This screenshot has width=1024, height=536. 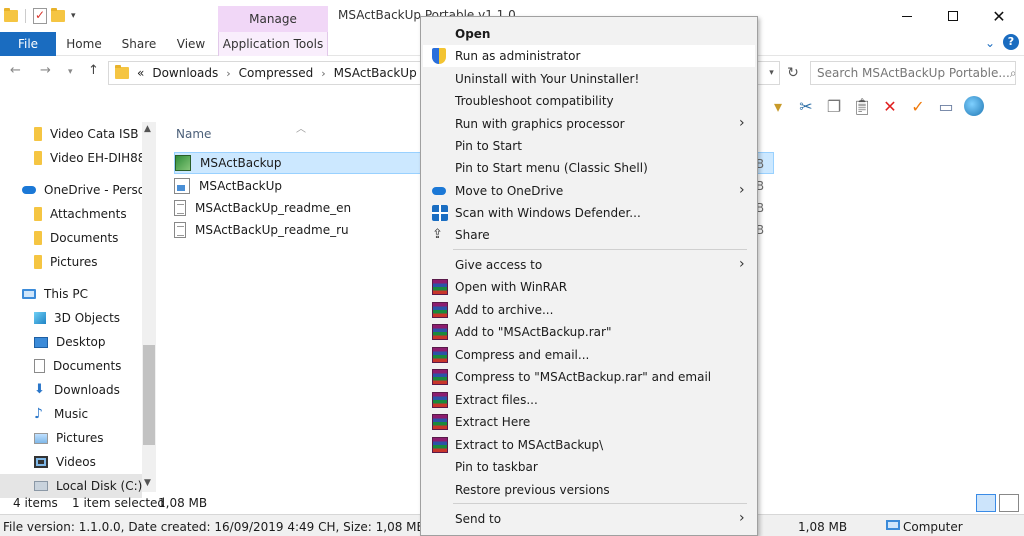 I want to click on menu-item-pin-to-start: Pin to Start, so click(x=589, y=146).